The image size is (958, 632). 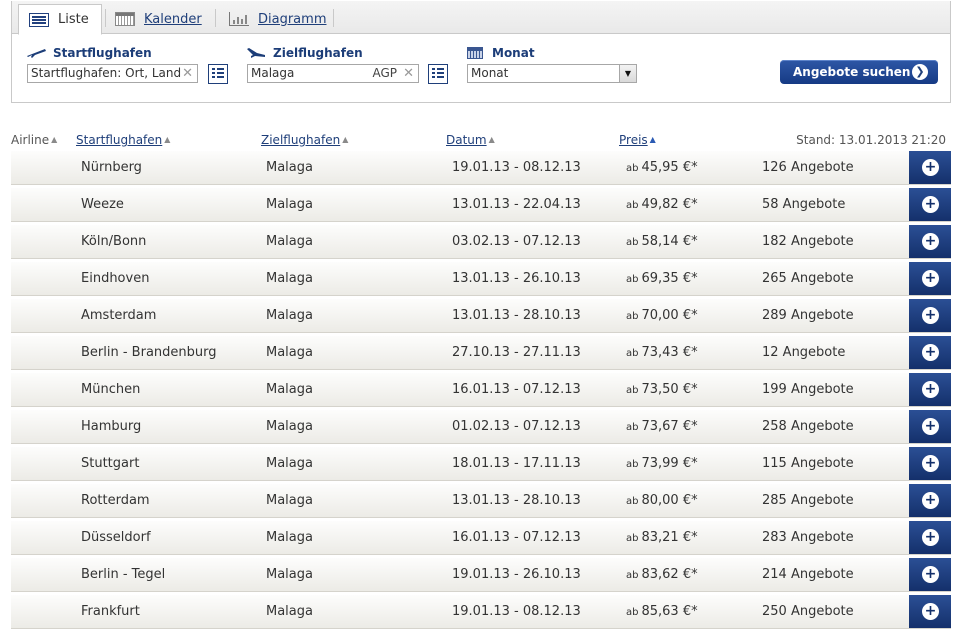 I want to click on col-ziel-label: Zielflughafen, so click(x=301, y=140).